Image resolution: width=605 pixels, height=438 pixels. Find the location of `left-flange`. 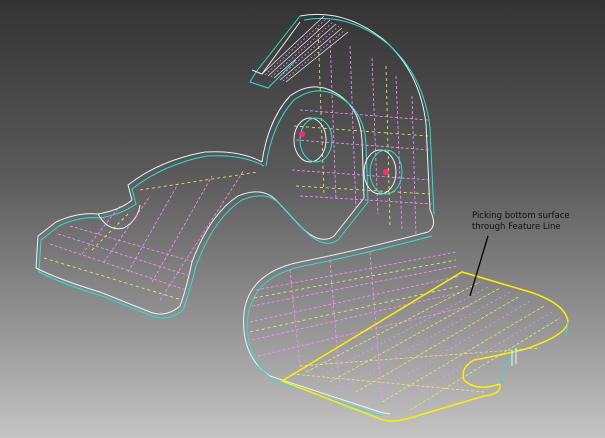

left-flange is located at coordinates (150, 235).